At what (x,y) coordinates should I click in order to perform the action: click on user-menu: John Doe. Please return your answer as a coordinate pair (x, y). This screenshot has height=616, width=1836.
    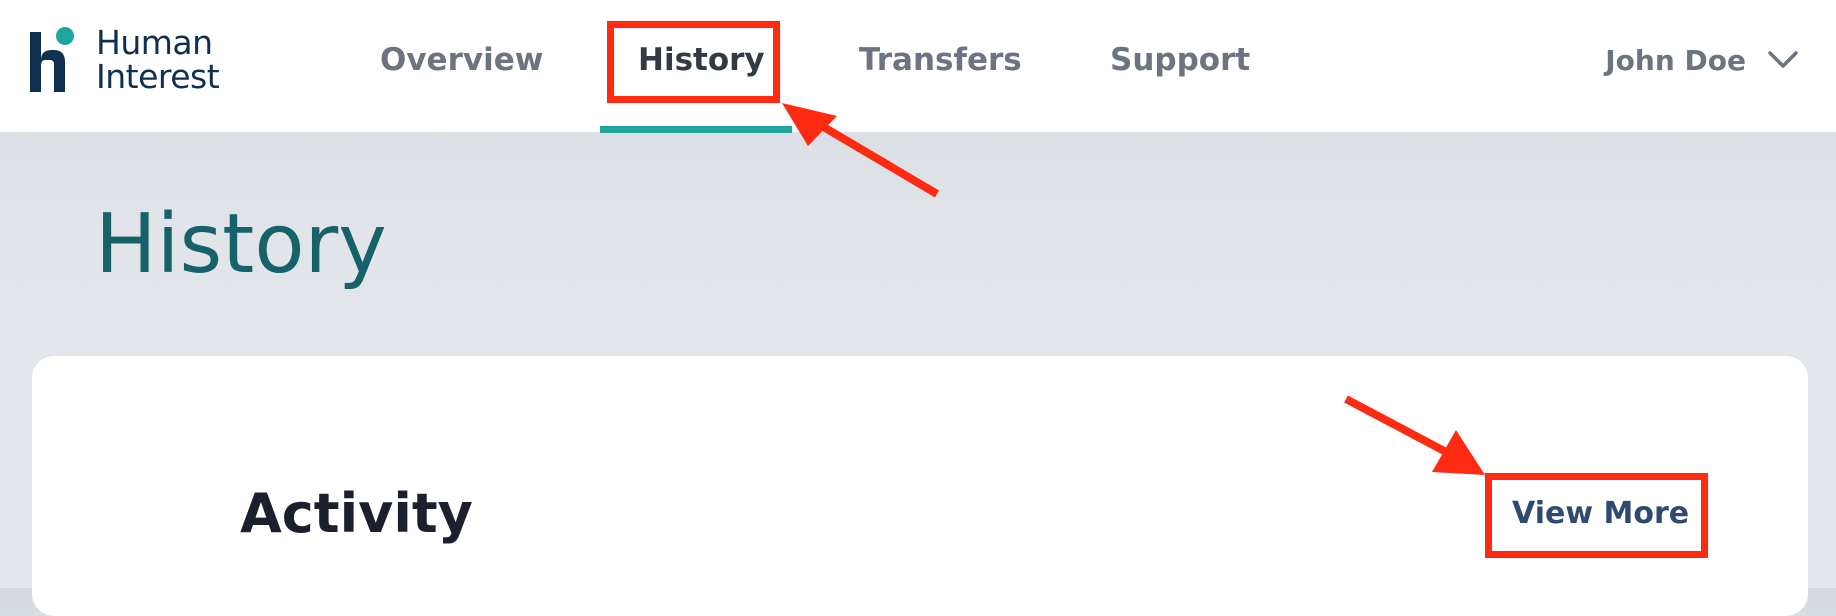
    Looking at the image, I should click on (1701, 60).